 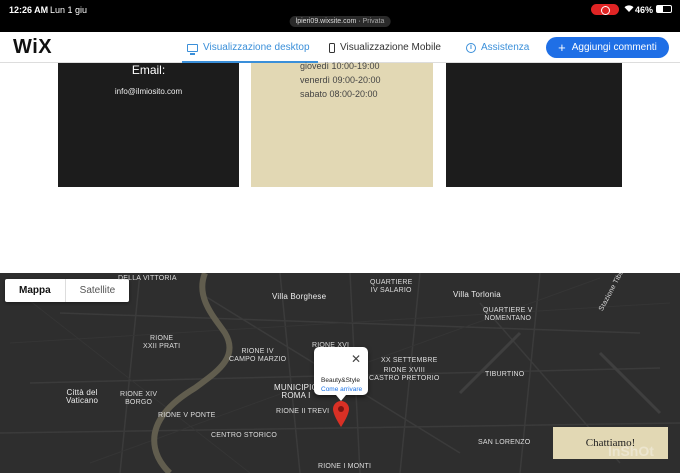 I want to click on map-type-toggle: Mappa Satellite, so click(x=67, y=290).